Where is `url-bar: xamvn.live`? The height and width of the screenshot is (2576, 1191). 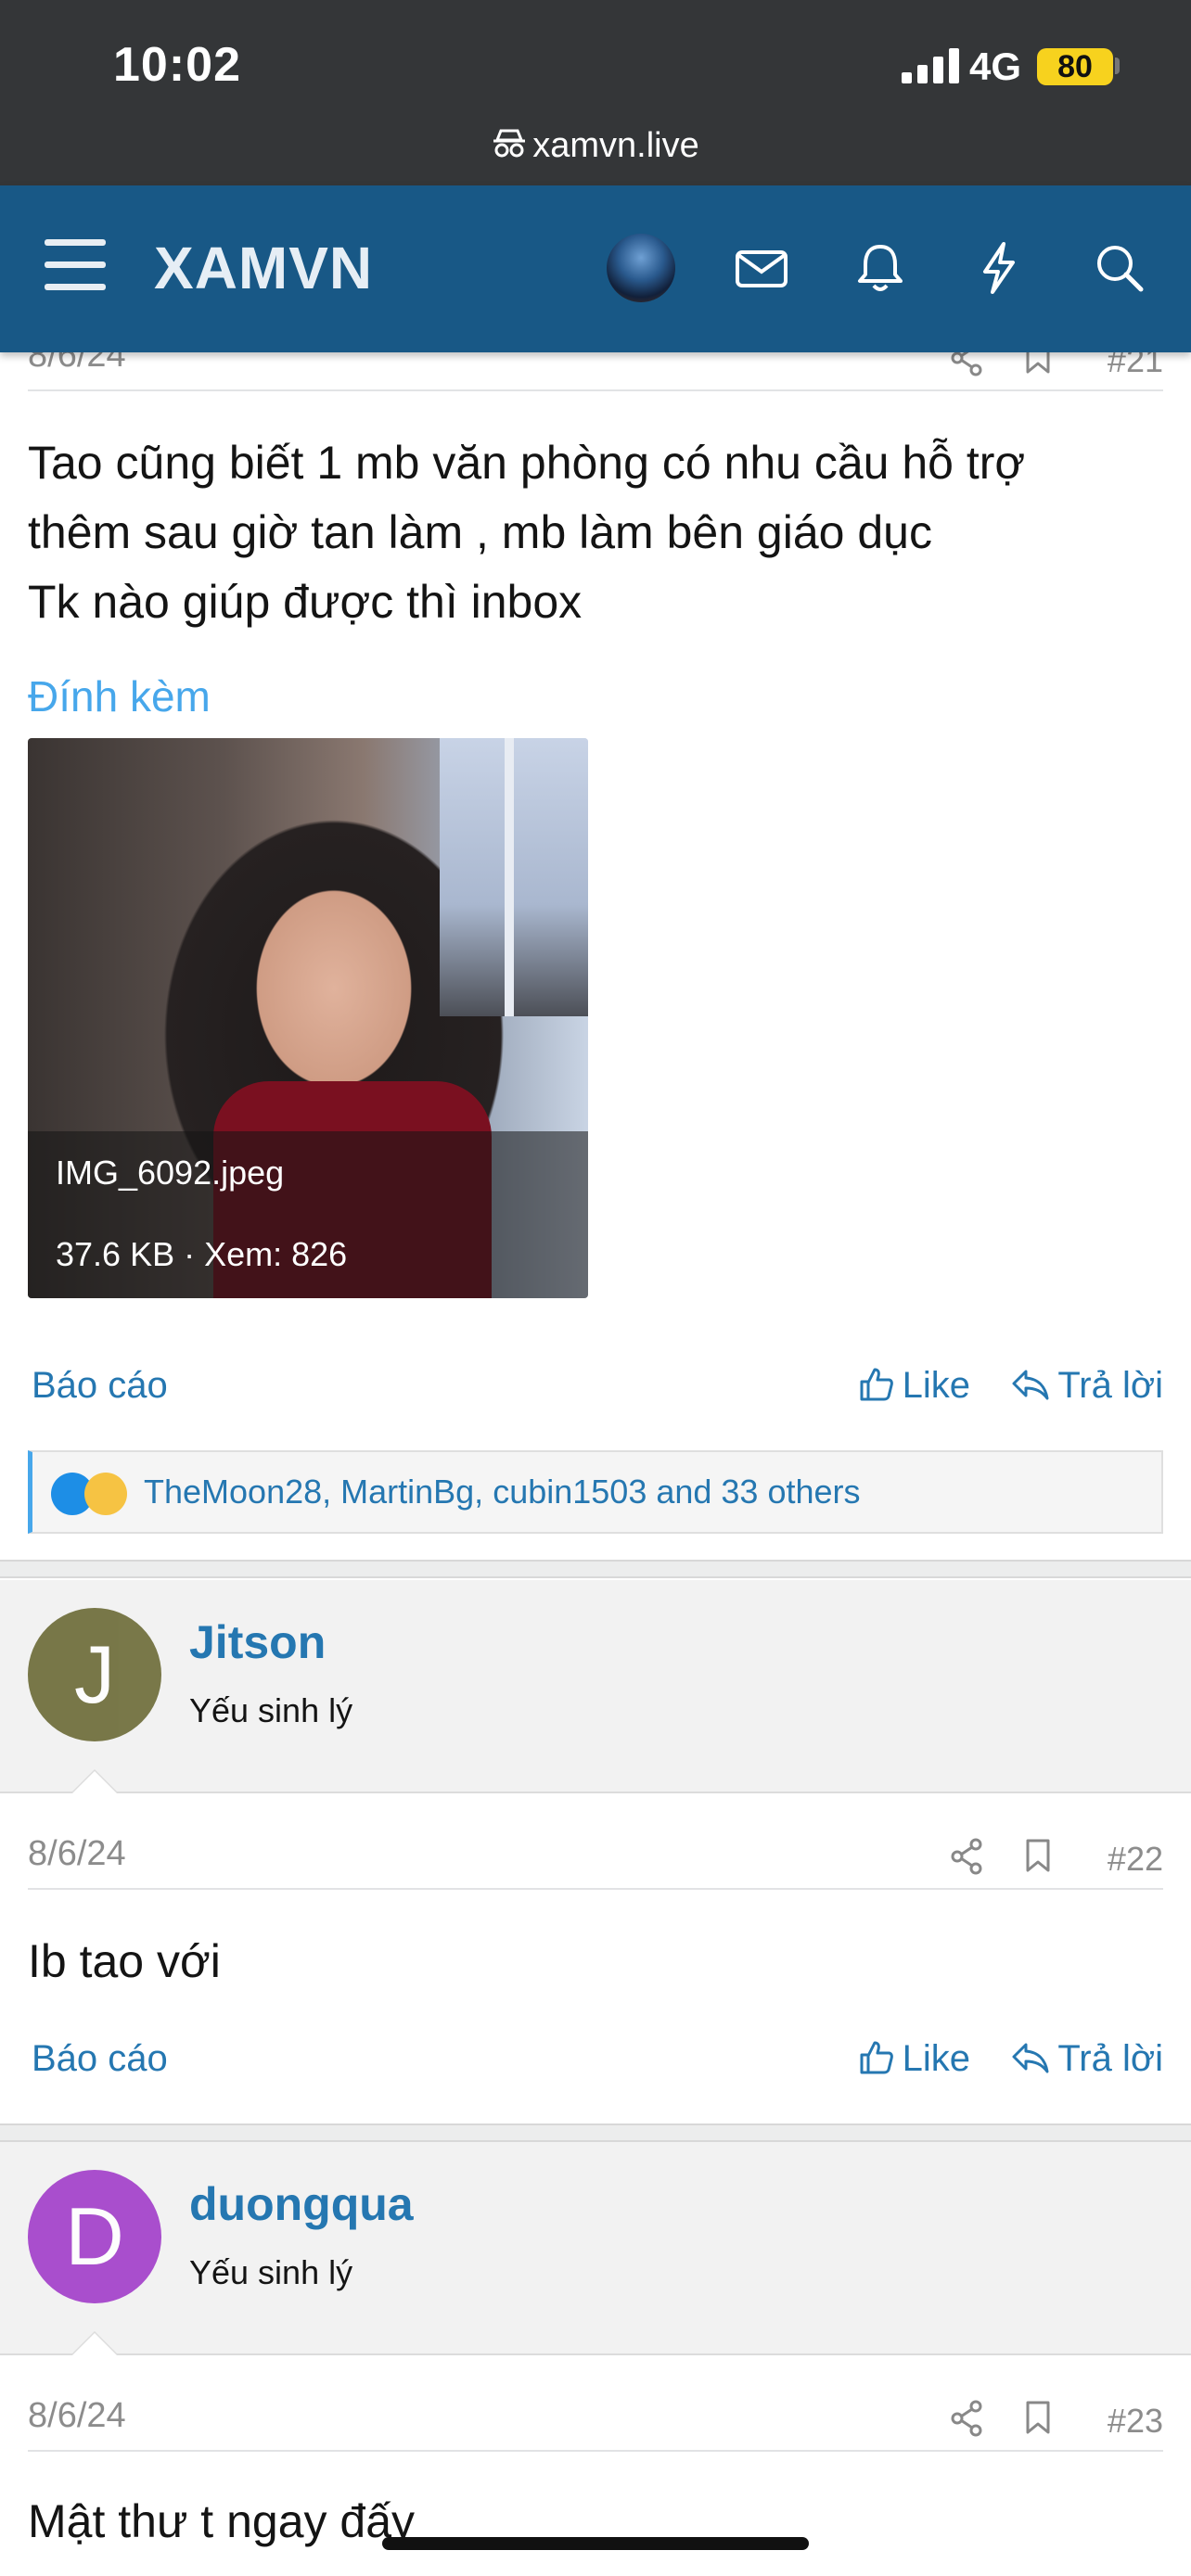 url-bar: xamvn.live is located at coordinates (595, 146).